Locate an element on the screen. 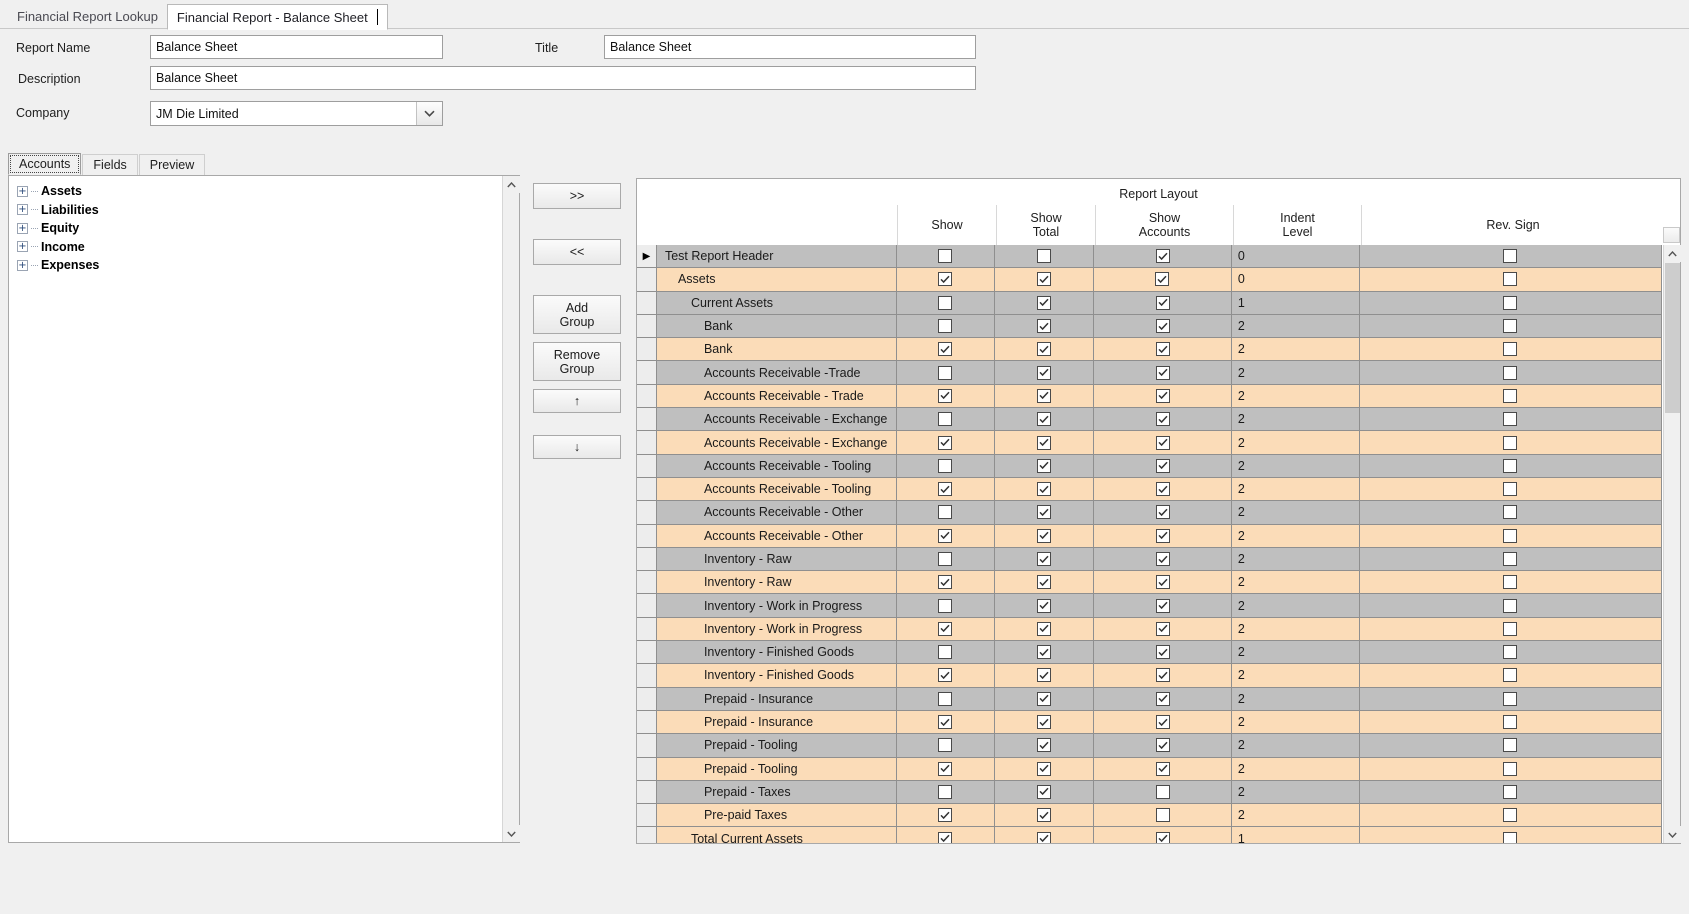 The width and height of the screenshot is (1689, 914). grid-vertical-scrollbar is located at coordinates (1672, 544).